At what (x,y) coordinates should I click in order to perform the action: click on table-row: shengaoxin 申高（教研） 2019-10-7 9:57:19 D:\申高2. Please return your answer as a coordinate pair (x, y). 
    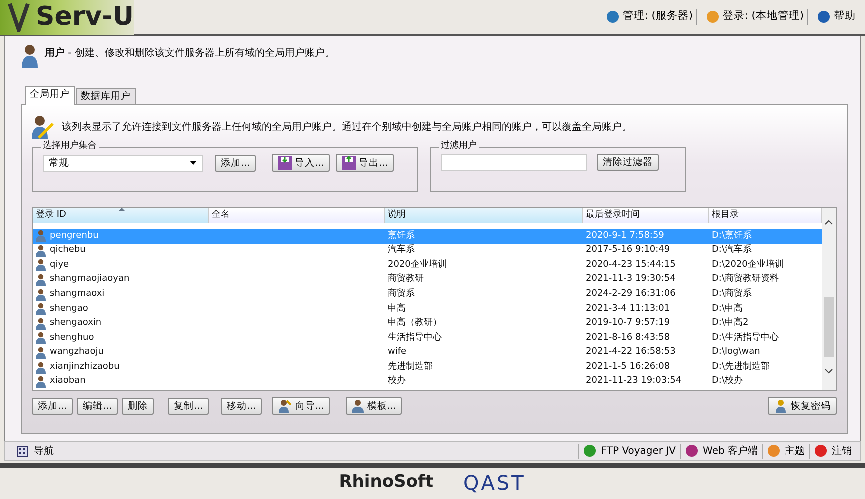
    Looking at the image, I should click on (427, 324).